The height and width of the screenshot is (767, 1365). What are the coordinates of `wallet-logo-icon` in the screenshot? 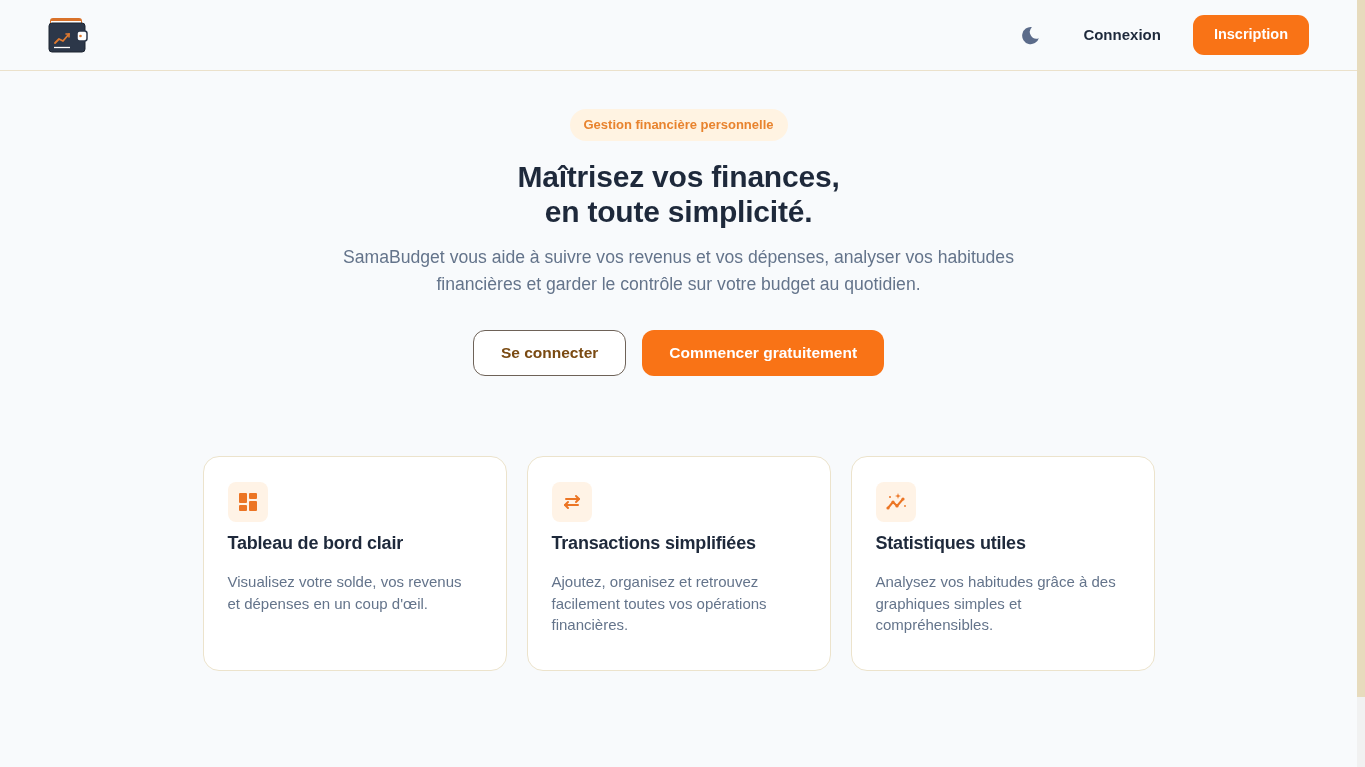 It's located at (68, 35).